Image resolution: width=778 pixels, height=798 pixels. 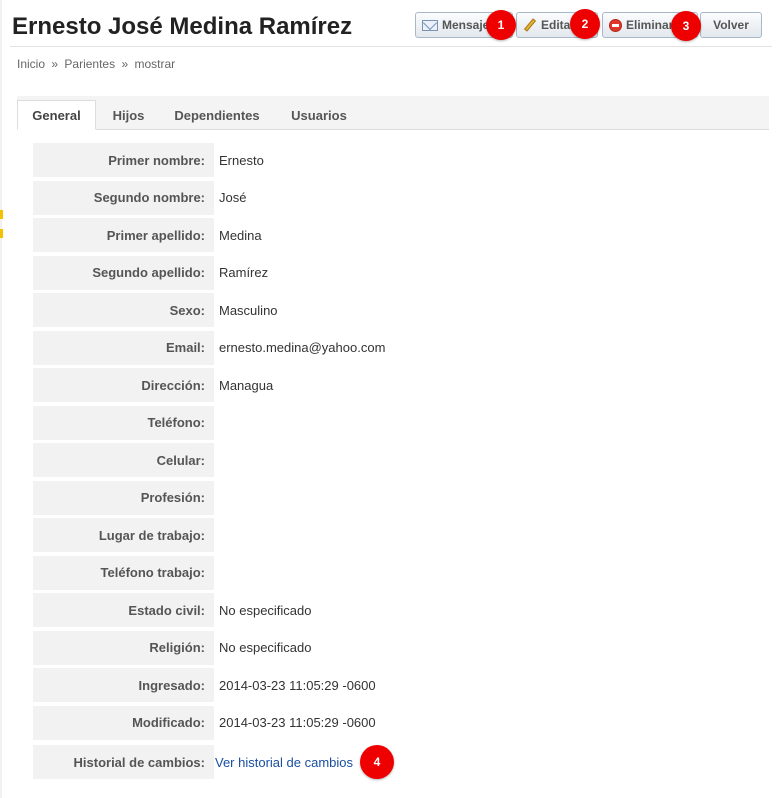 What do you see at coordinates (403, 235) in the screenshot?
I see `detail-row-primer-apellido: Primer apellido: Medina` at bounding box center [403, 235].